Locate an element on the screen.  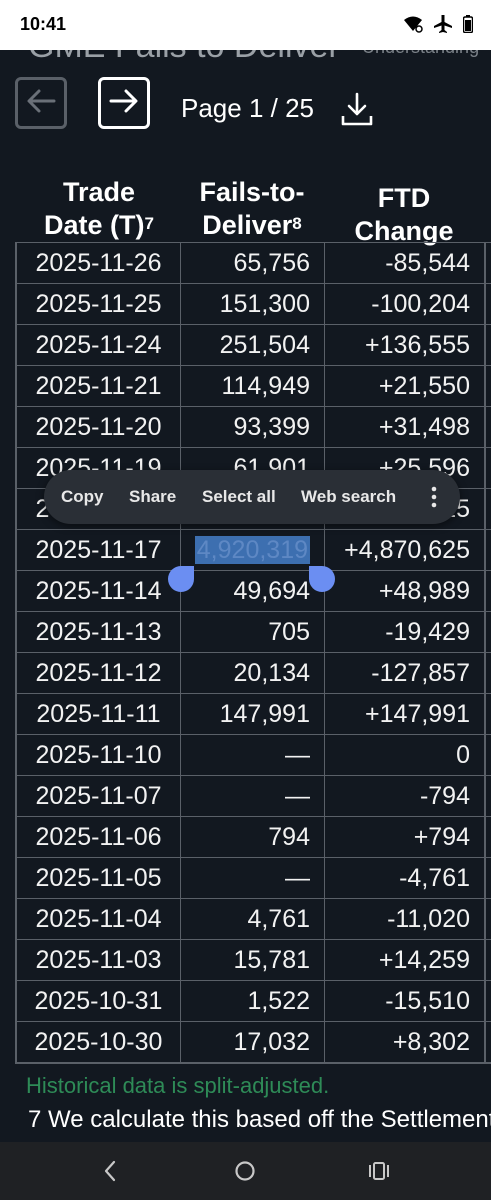
table-row: 2025-11-07— -794 is located at coordinates (254, 795).